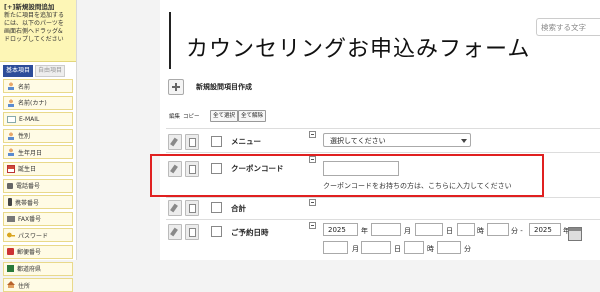 This screenshot has height=292, width=600. What do you see at coordinates (175, 117) in the screenshot?
I see `col-edit-label: 編集` at bounding box center [175, 117].